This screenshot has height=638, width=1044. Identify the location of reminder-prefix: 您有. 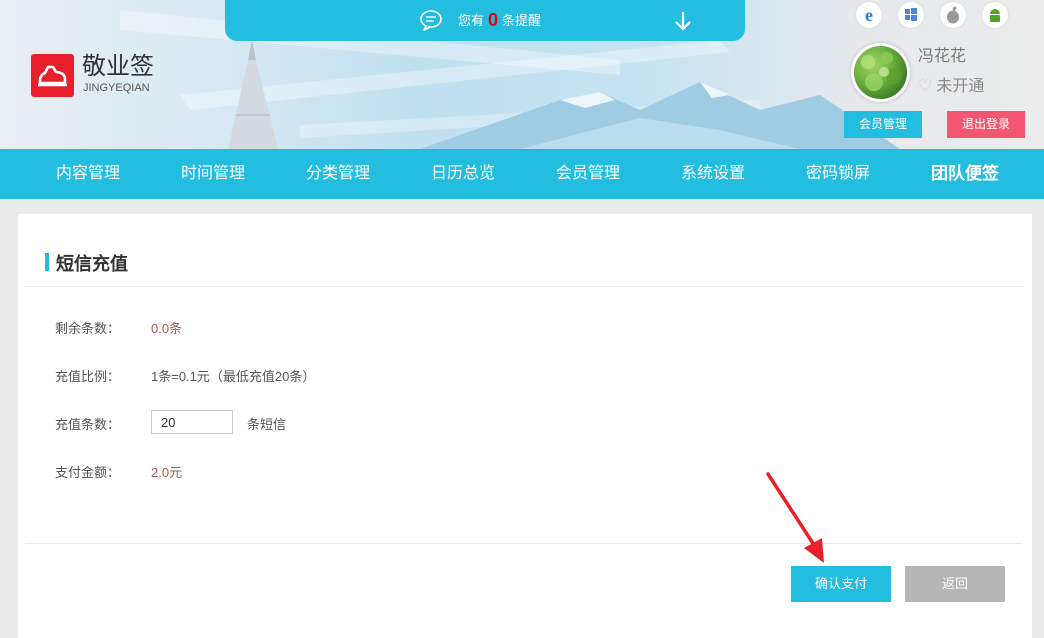
(471, 20).